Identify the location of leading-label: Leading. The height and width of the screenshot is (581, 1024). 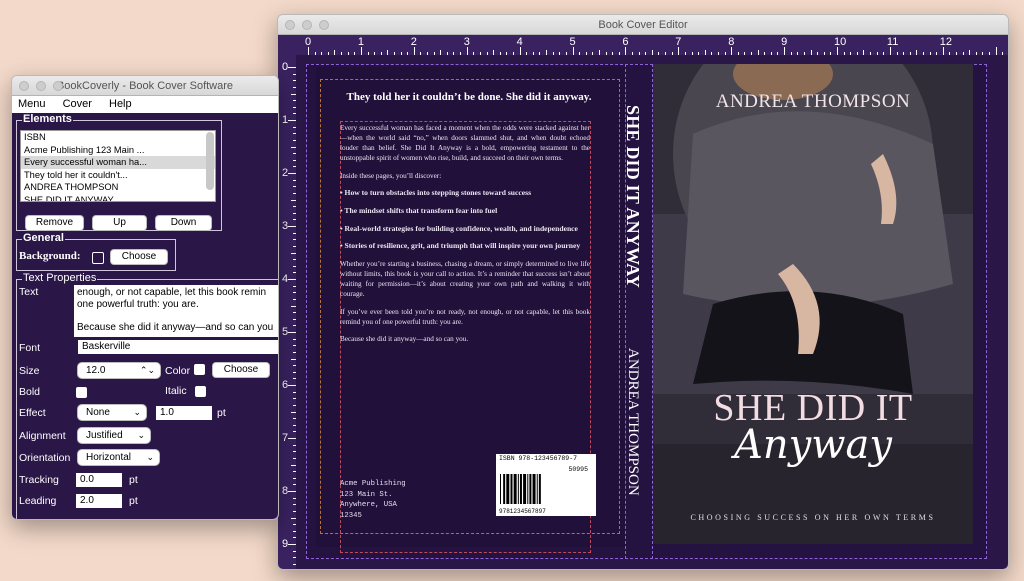
(38, 501).